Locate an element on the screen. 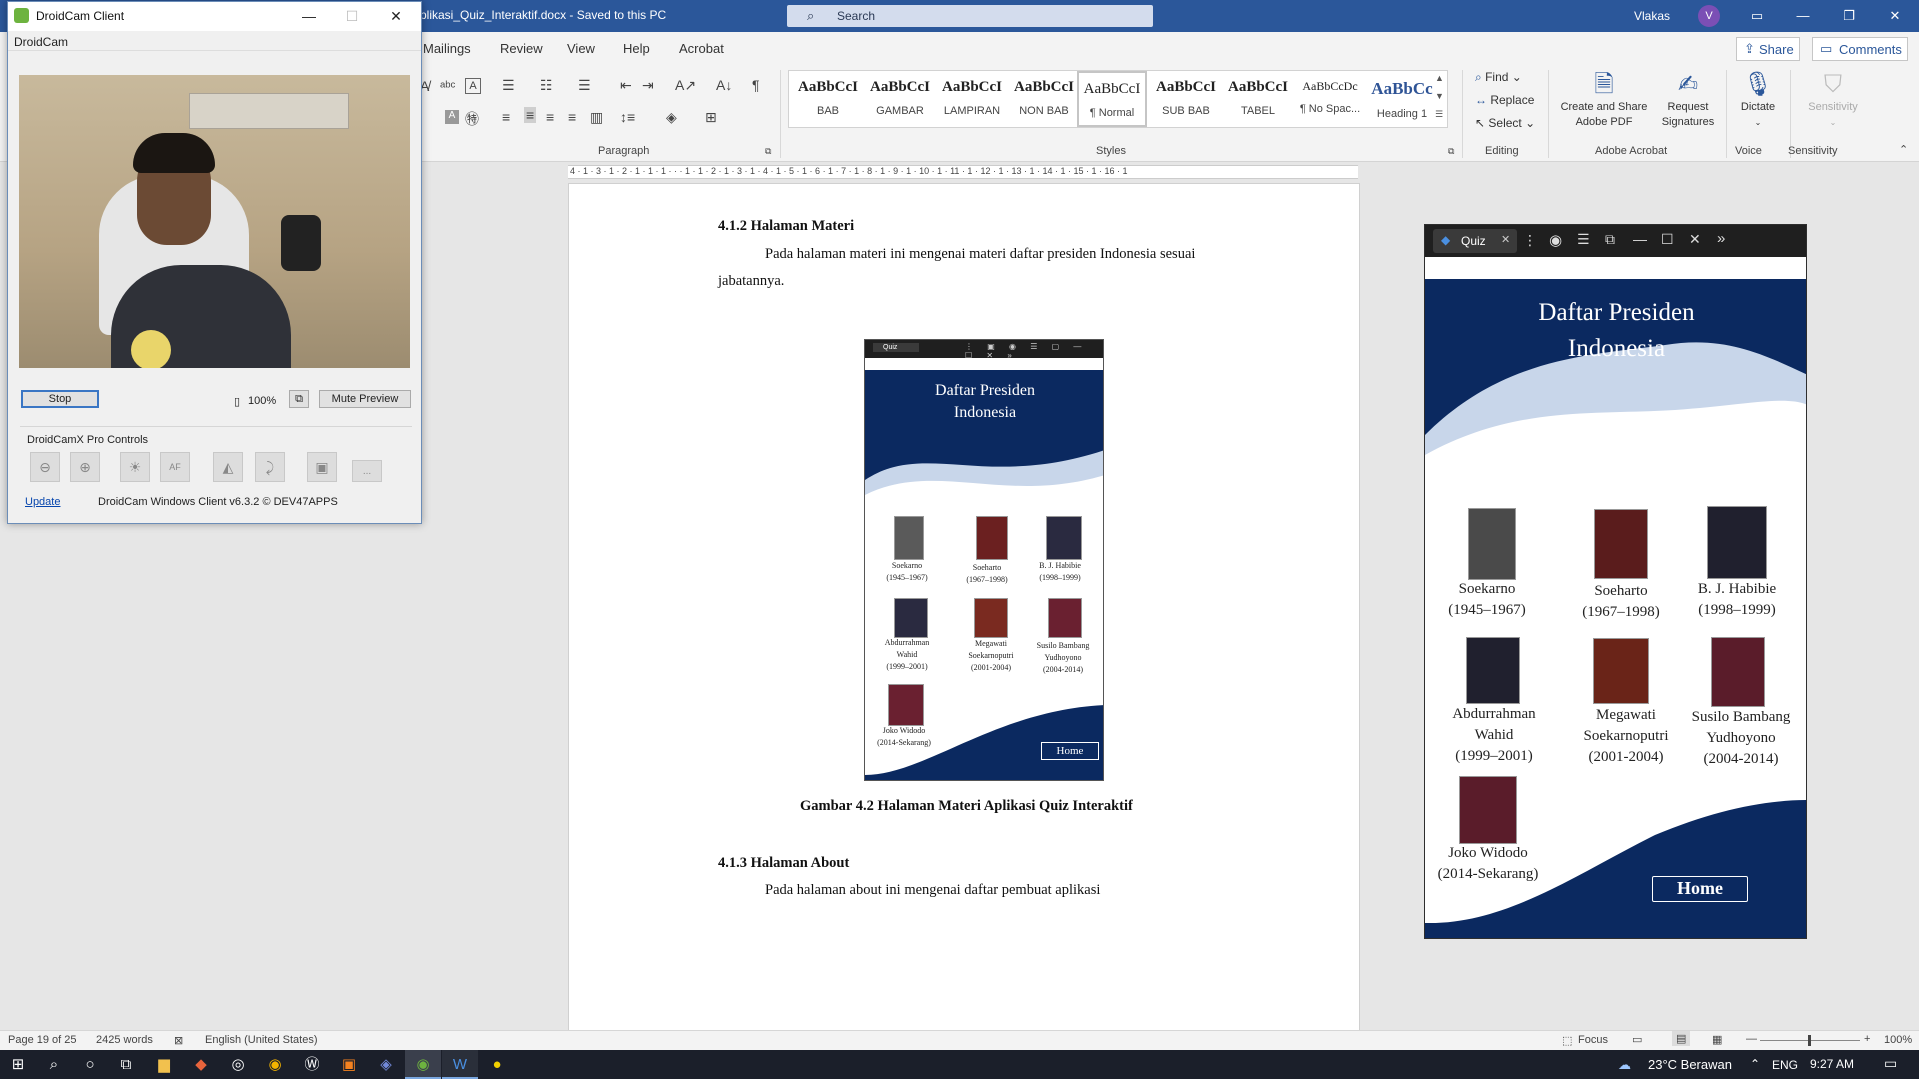 The width and height of the screenshot is (1919, 1079). align-center-icon: ≡ is located at coordinates (530, 115).